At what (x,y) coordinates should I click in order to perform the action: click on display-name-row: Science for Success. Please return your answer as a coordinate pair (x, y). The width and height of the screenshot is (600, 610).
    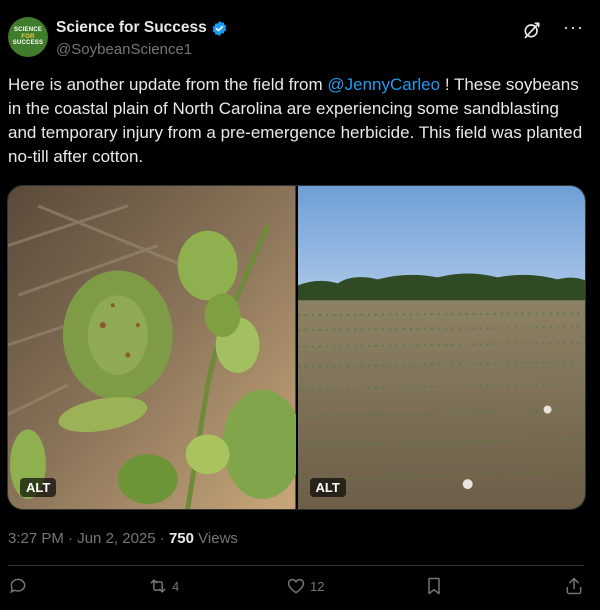
    Looking at the image, I should click on (142, 28).